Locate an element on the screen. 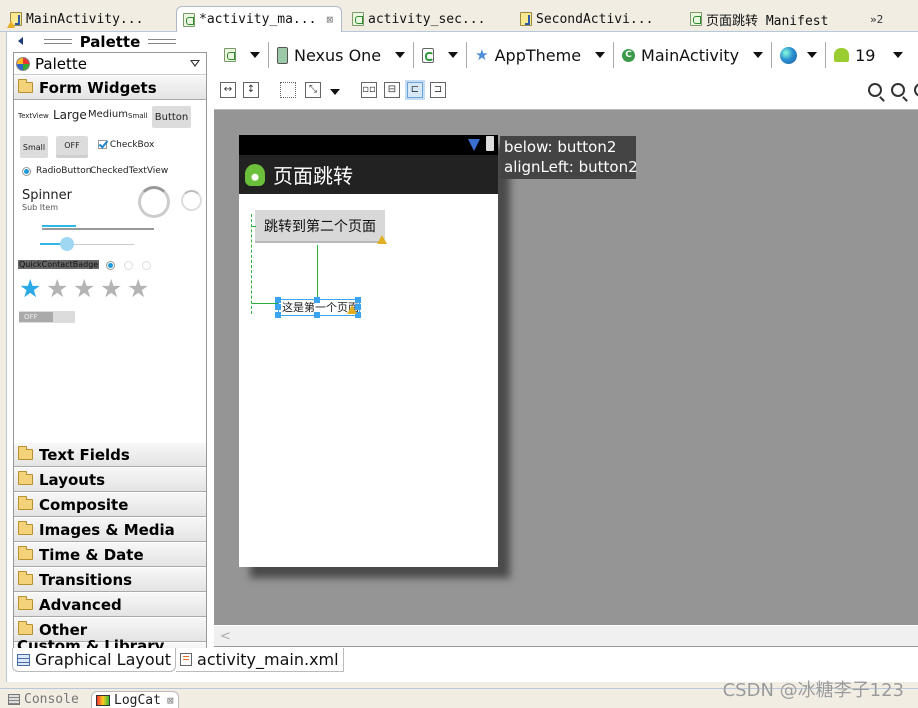 Image resolution: width=918 pixels, height=708 pixels. scroll-left-icon: < is located at coordinates (225, 636).